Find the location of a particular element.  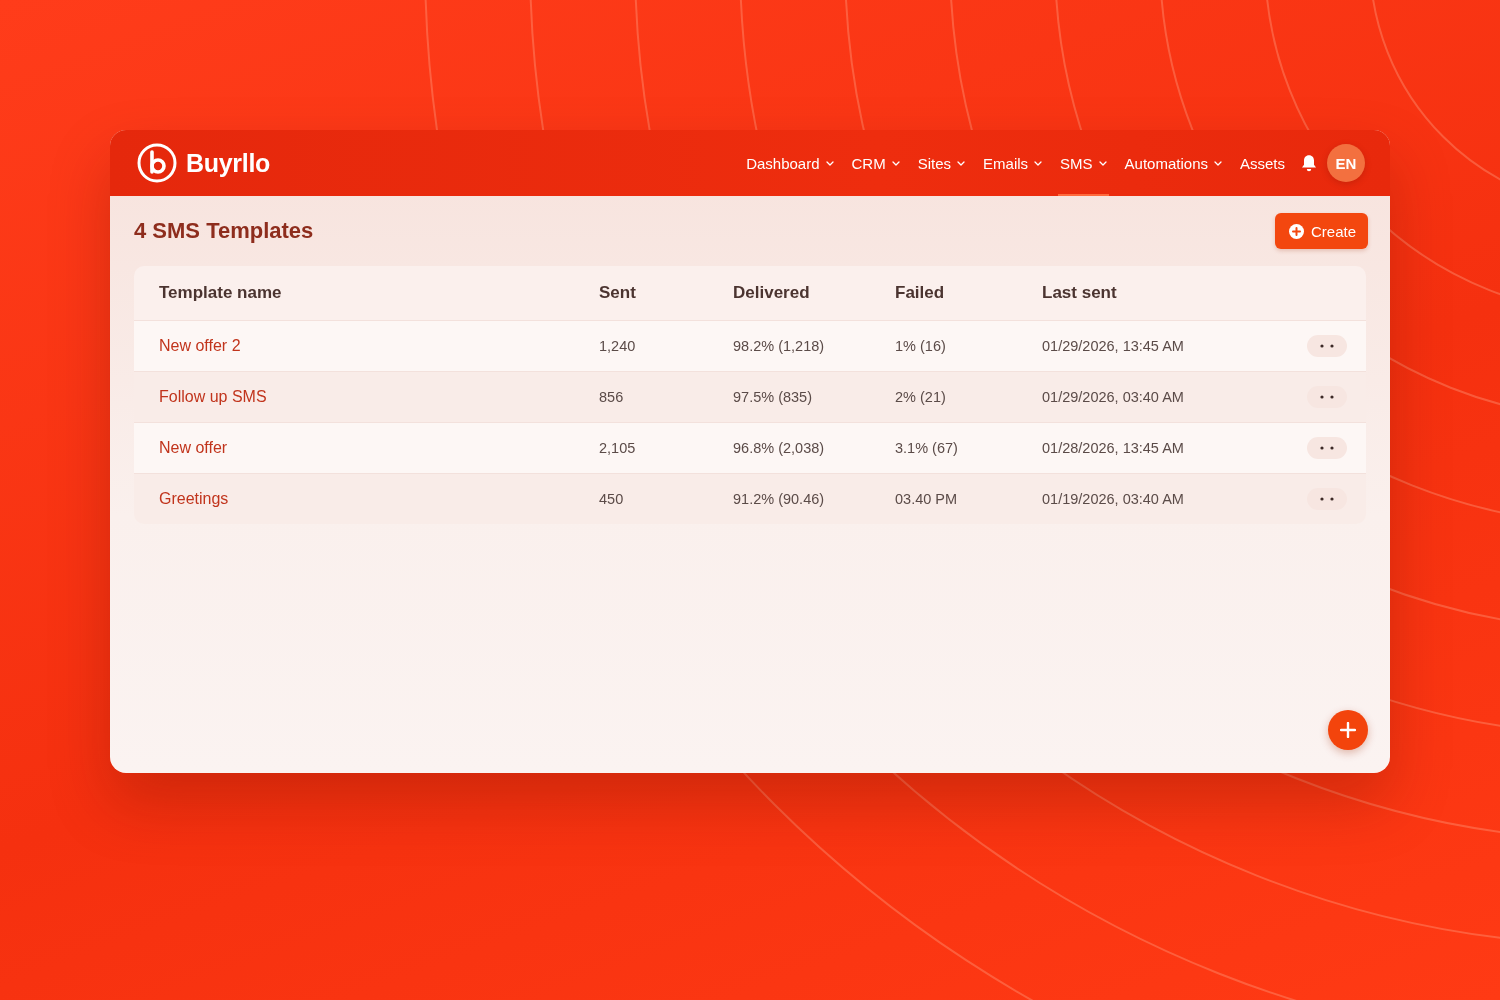

table-cell-text: 01/28/2026, 13:45 AM is located at coordinates (1113, 448).